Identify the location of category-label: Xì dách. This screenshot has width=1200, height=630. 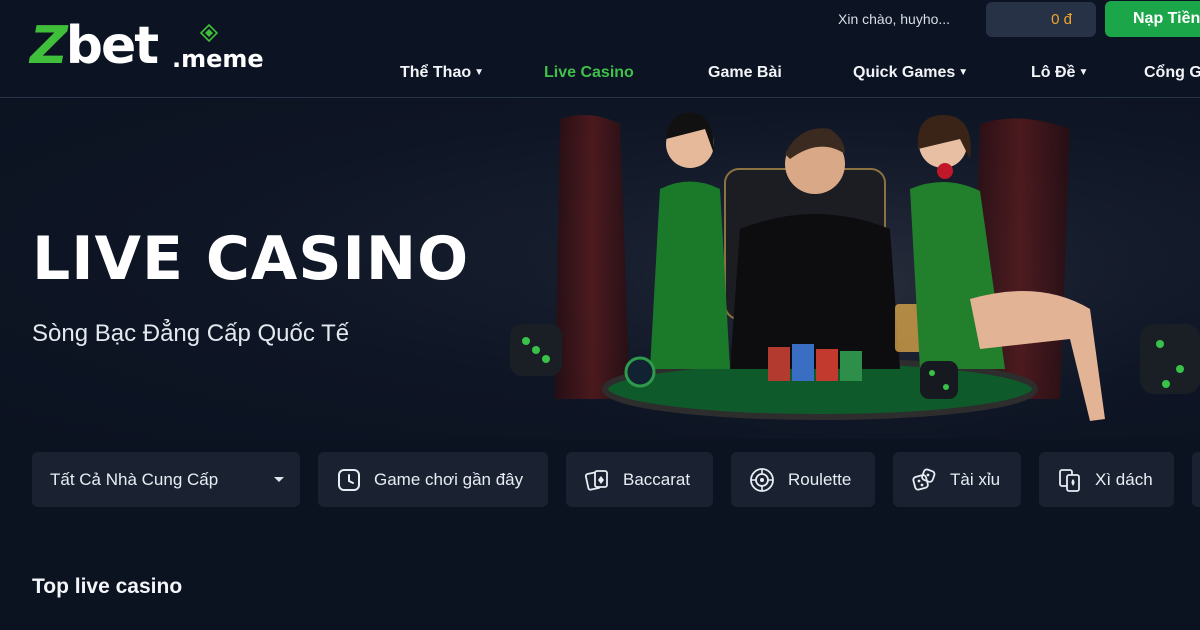
(1124, 479).